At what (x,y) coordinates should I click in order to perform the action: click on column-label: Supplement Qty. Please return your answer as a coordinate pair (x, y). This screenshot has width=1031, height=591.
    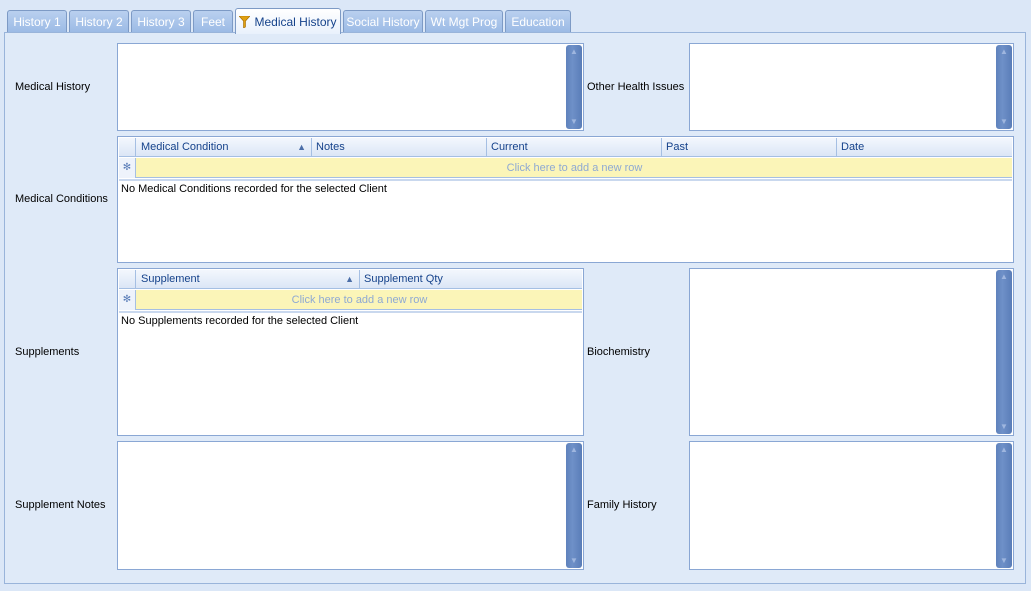
    Looking at the image, I should click on (403, 279).